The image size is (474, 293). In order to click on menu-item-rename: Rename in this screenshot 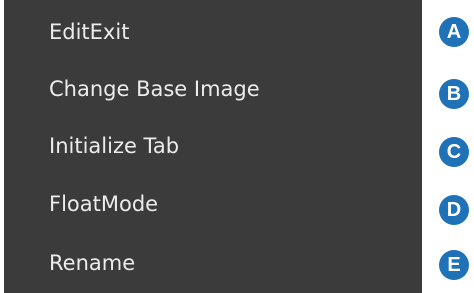, I will do `click(229, 263)`.